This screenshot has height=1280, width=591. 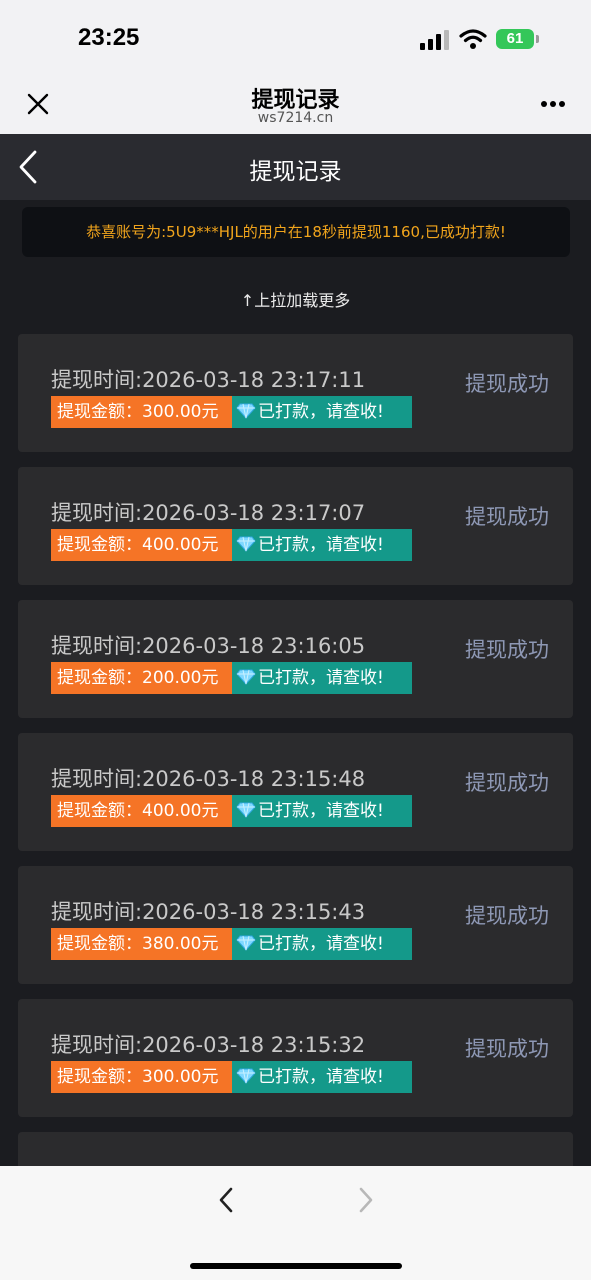 I want to click on record-time: 提现时间:2026-03-18 23:15:48, so click(x=208, y=779).